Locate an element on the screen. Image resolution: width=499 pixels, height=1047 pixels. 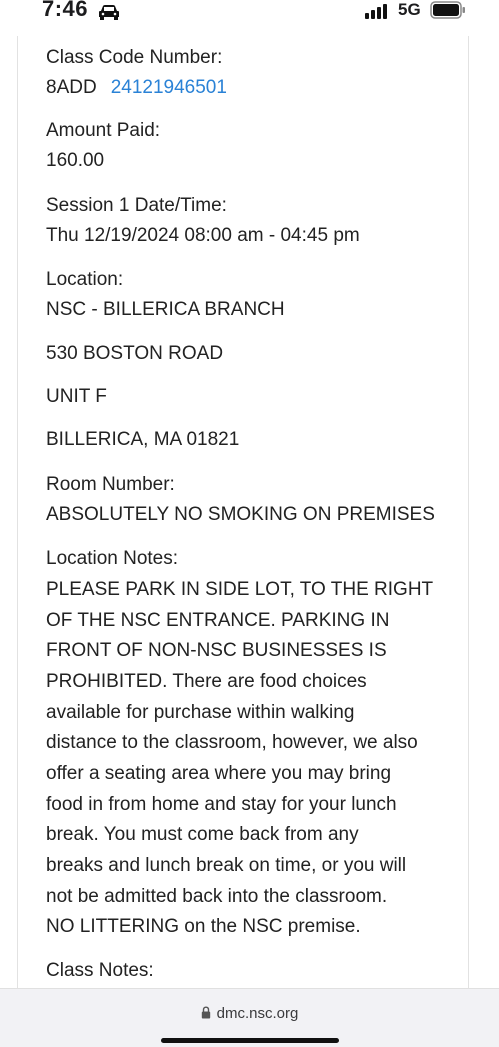
signal-bars-icon is located at coordinates (378, 13).